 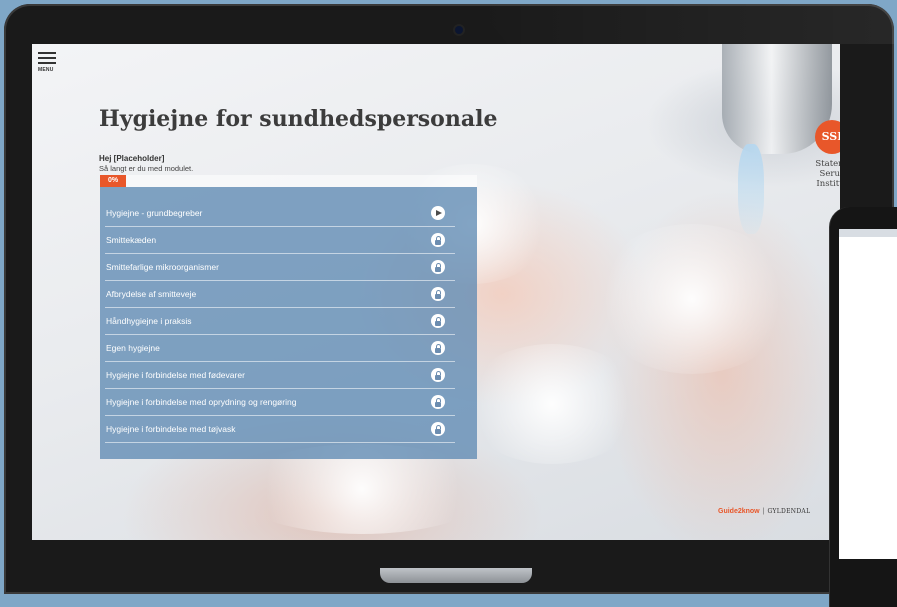 I want to click on module-item: Håndhygiejne i praksis, so click(x=280, y=321).